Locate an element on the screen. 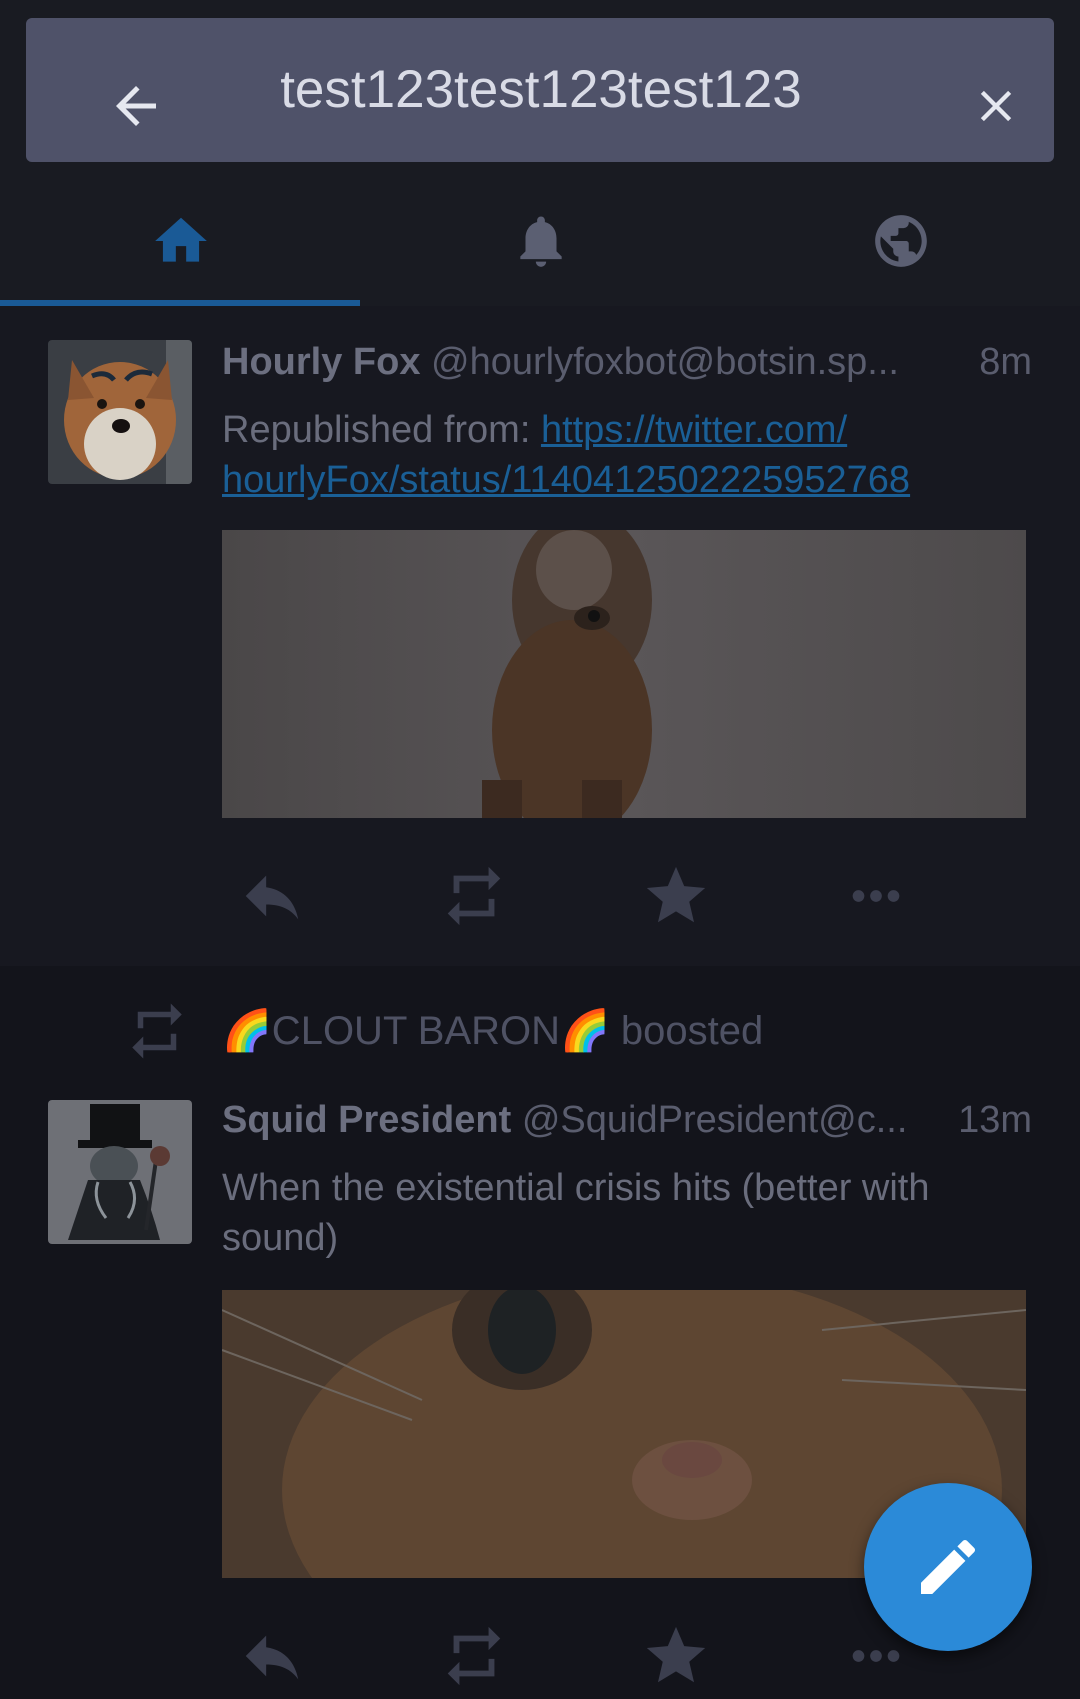 The height and width of the screenshot is (1699, 1080). boost-label: 🌈CLOUT BARON🌈 boosted is located at coordinates (492, 1031).